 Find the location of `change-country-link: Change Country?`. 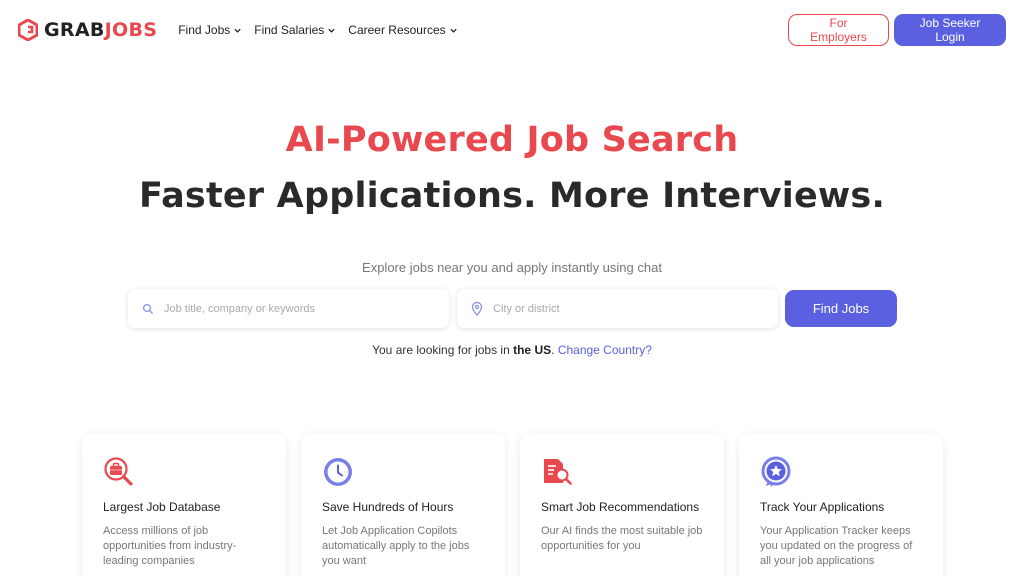

change-country-link: Change Country? is located at coordinates (605, 350).